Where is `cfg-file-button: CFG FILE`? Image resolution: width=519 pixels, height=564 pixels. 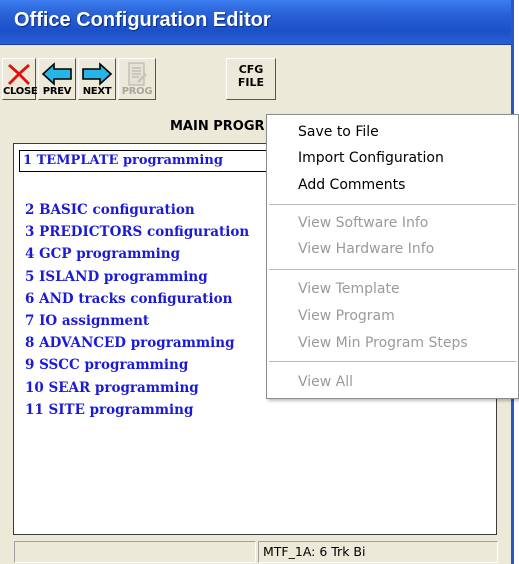
cfg-file-button: CFG FILE is located at coordinates (251, 79).